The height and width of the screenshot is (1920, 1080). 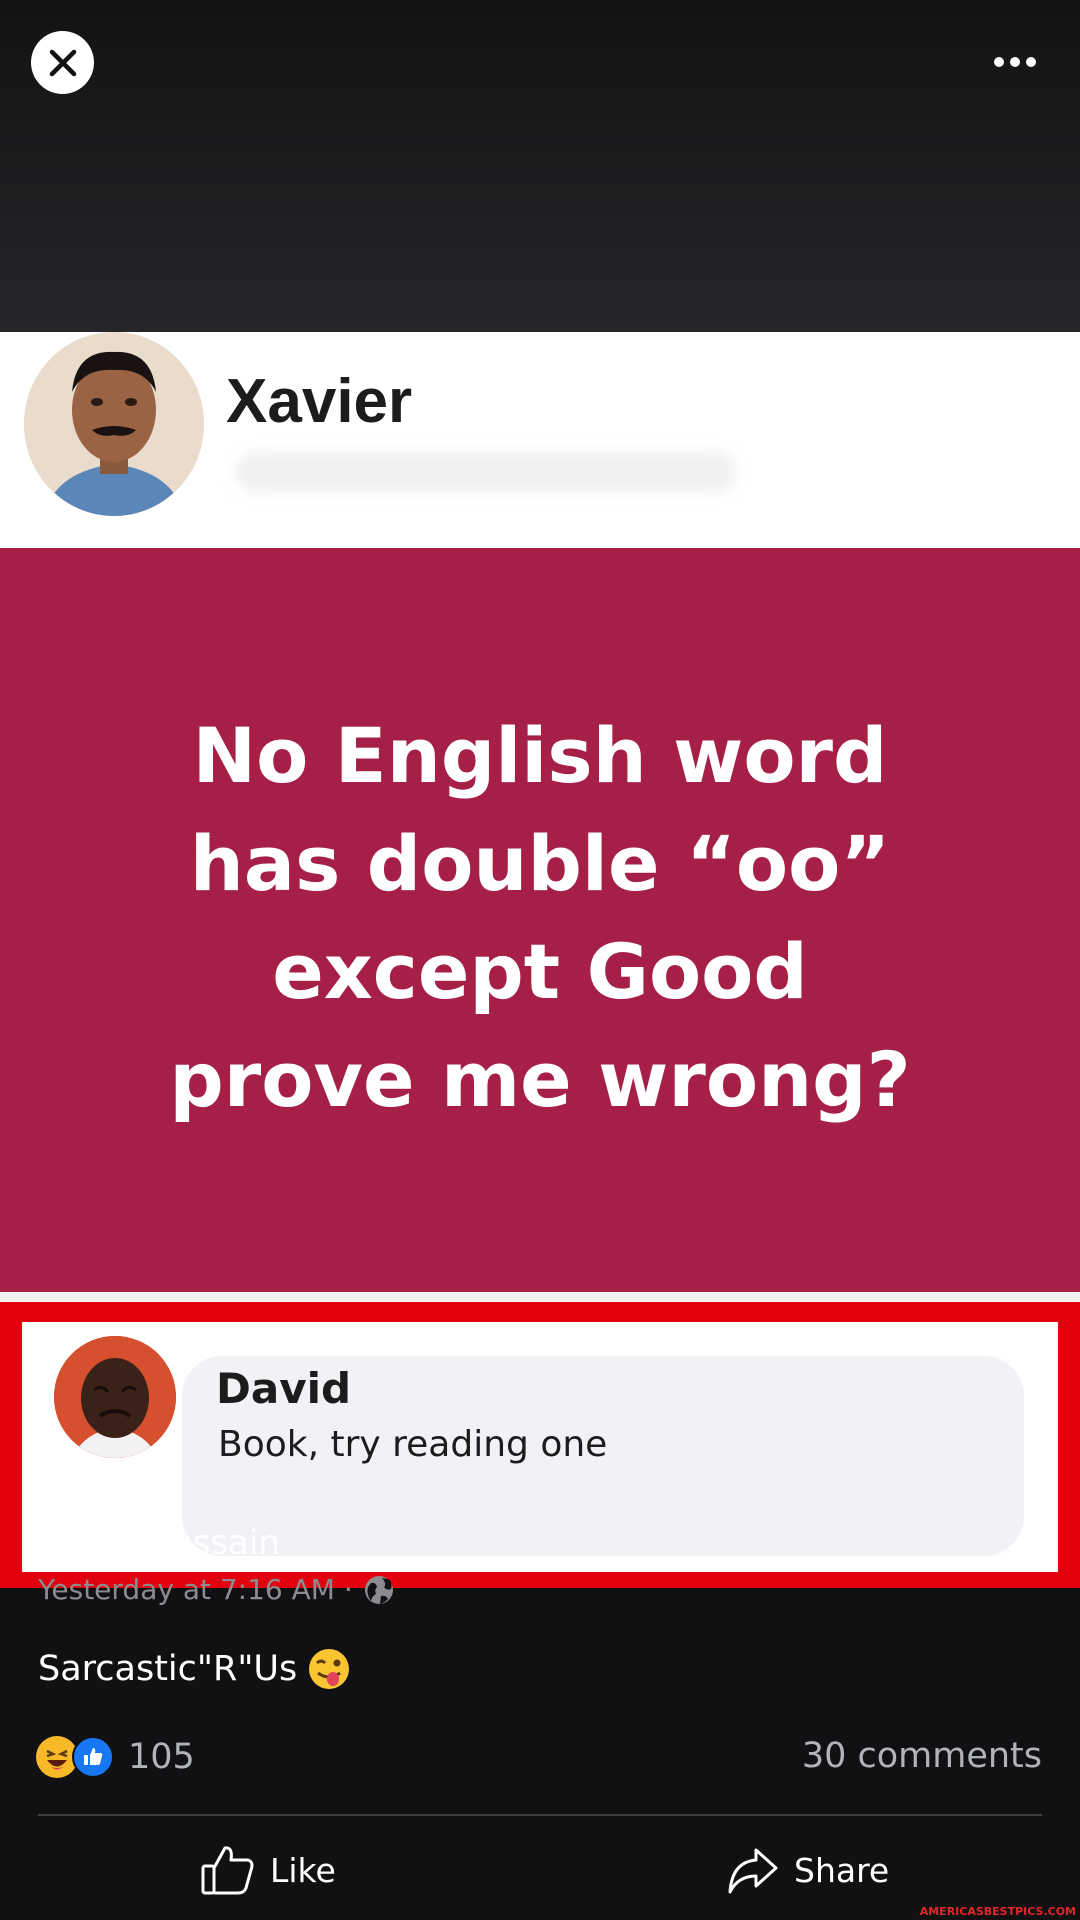 What do you see at coordinates (922, 1756) in the screenshot?
I see `comments-count: 30 comments` at bounding box center [922, 1756].